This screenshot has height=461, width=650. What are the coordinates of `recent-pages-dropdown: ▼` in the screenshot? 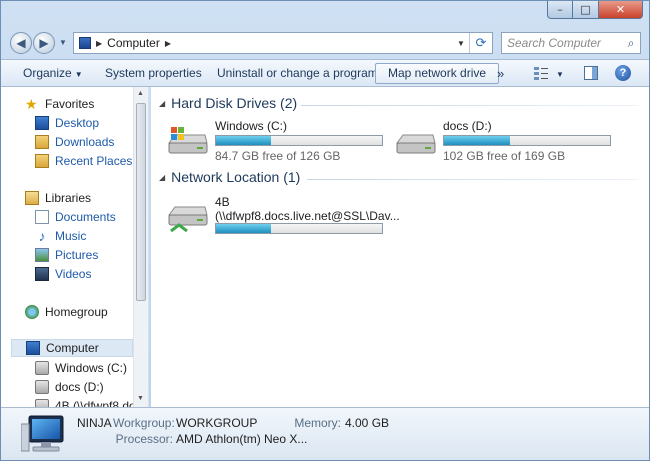 It's located at (63, 42).